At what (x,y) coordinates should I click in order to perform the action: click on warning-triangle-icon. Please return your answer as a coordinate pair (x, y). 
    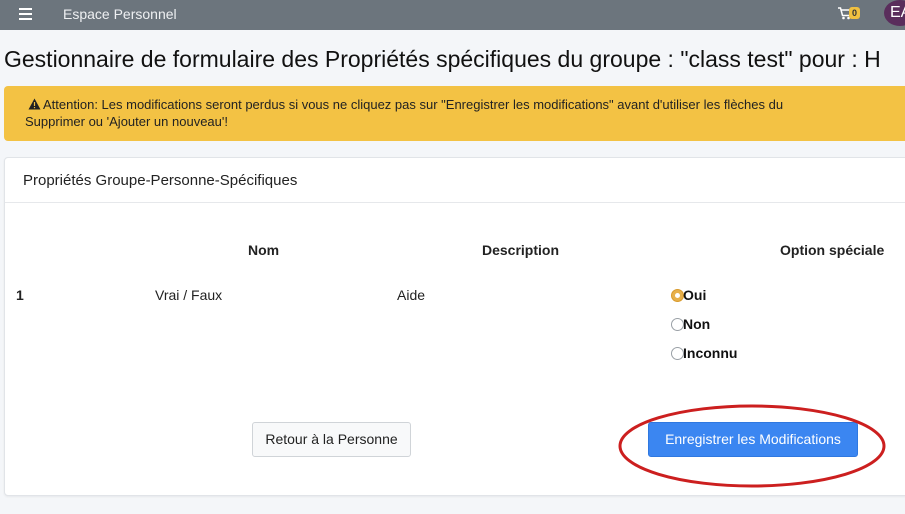
    Looking at the image, I should click on (34, 104).